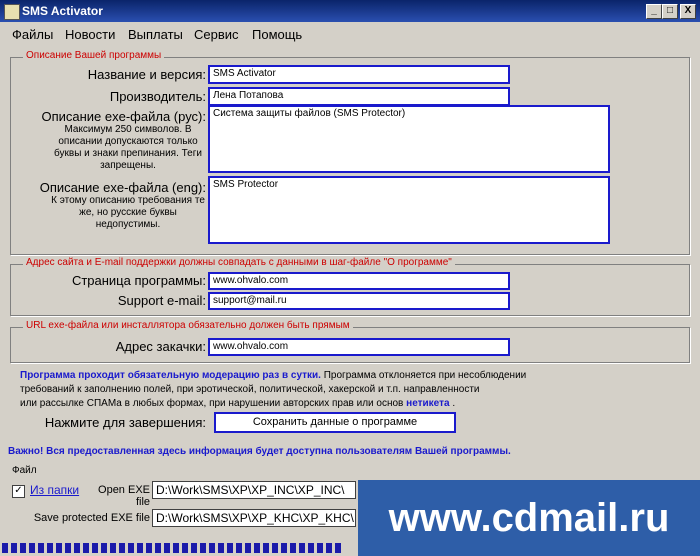  I want to click on menu-files: Файлы, so click(32, 34).